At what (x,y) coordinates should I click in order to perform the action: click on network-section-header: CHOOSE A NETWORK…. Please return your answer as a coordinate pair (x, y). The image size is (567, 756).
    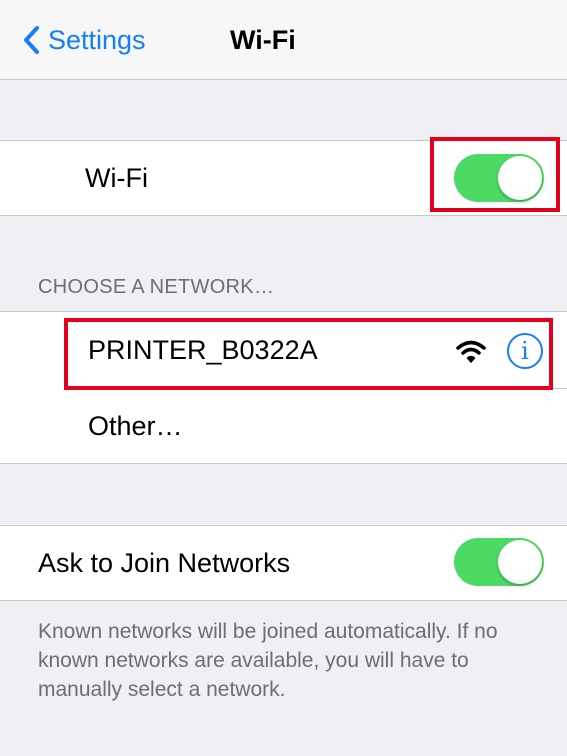
    Looking at the image, I should click on (156, 287).